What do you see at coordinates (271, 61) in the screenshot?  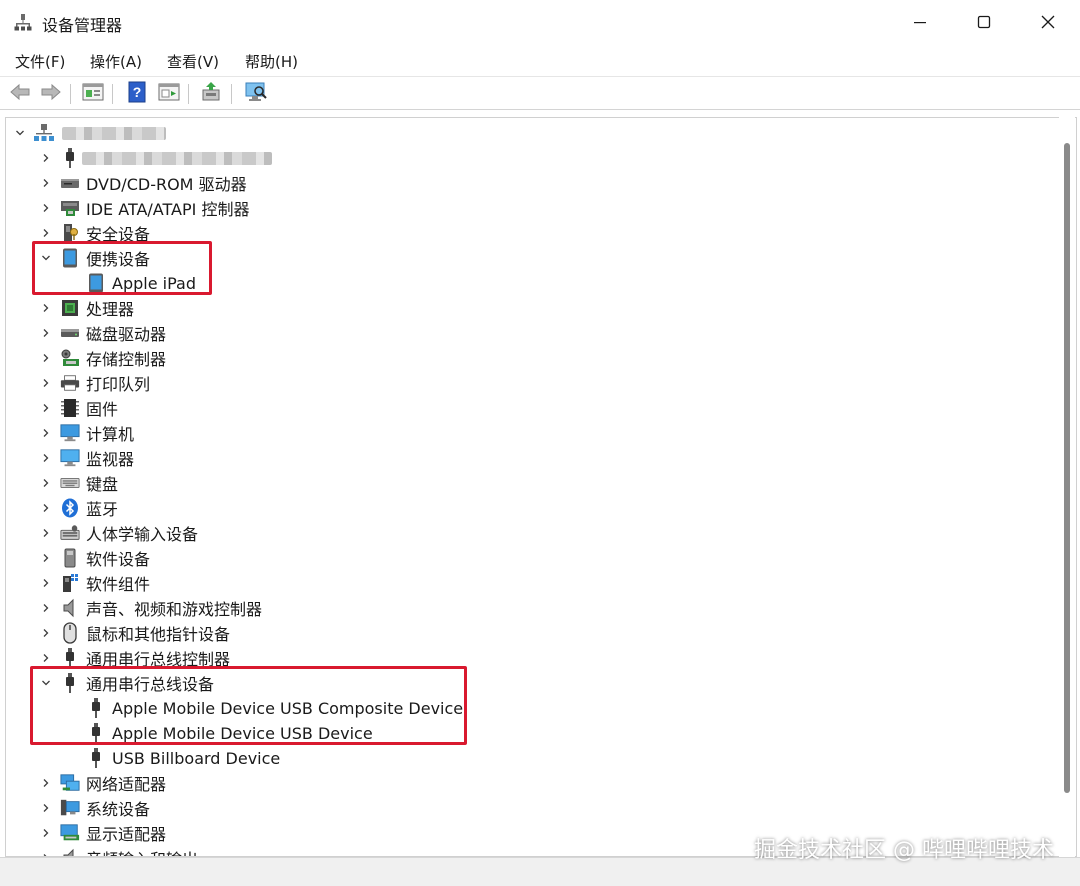 I see `menu-help: 帮助(H)` at bounding box center [271, 61].